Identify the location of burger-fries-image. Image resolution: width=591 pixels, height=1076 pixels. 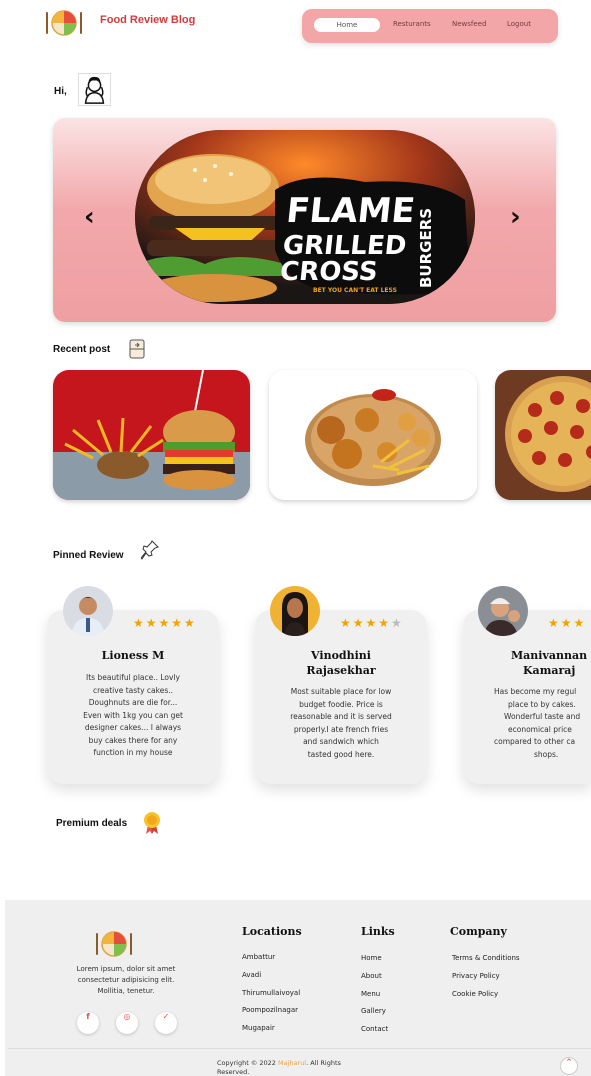
(151, 435).